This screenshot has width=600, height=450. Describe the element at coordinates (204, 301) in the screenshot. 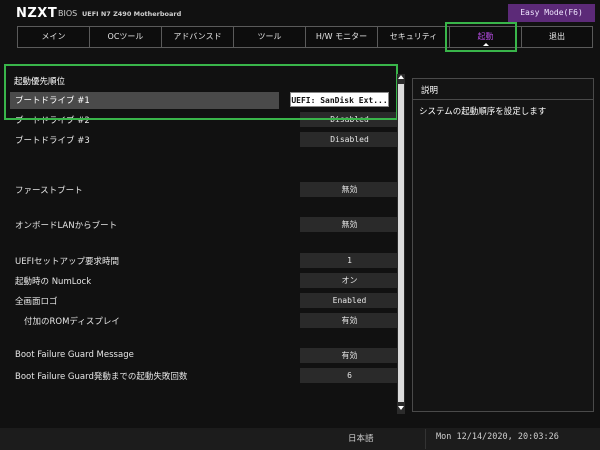

I see `setting-row-fullscreen-logo: 全画面ロゴ Enabled` at that location.